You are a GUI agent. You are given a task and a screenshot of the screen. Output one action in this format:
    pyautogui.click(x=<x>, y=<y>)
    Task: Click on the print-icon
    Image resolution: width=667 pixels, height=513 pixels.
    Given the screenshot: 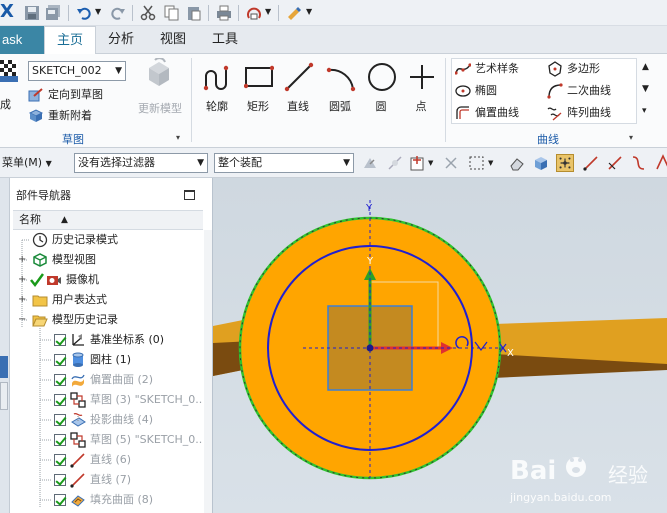 What is the action you would take?
    pyautogui.click(x=224, y=13)
    